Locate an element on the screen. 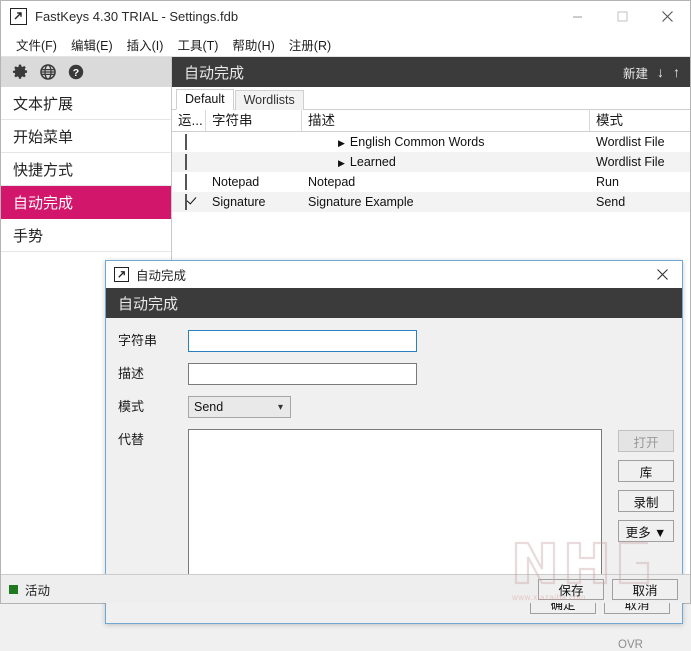  move-up-icon: ↑ is located at coordinates (676, 72).